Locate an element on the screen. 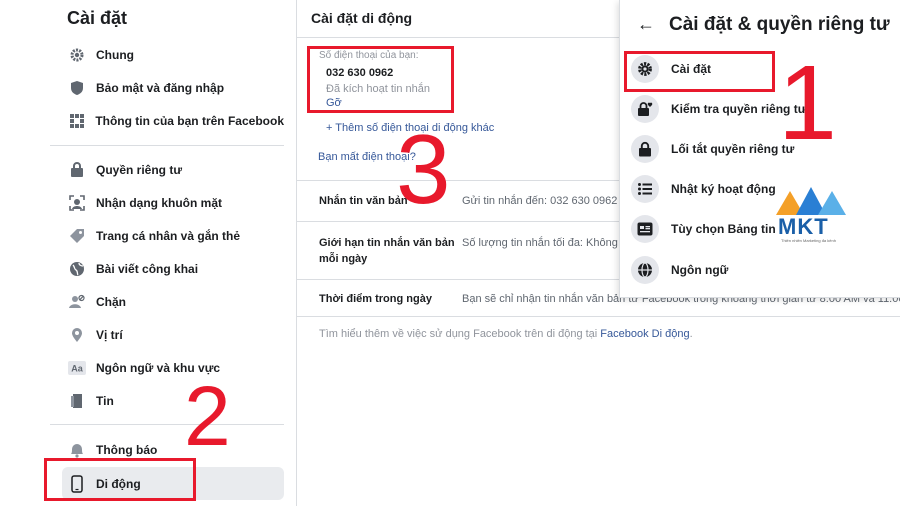  text-messaging-value: Gửi tin nhắn đến: 032 630 0962 is located at coordinates (539, 201).